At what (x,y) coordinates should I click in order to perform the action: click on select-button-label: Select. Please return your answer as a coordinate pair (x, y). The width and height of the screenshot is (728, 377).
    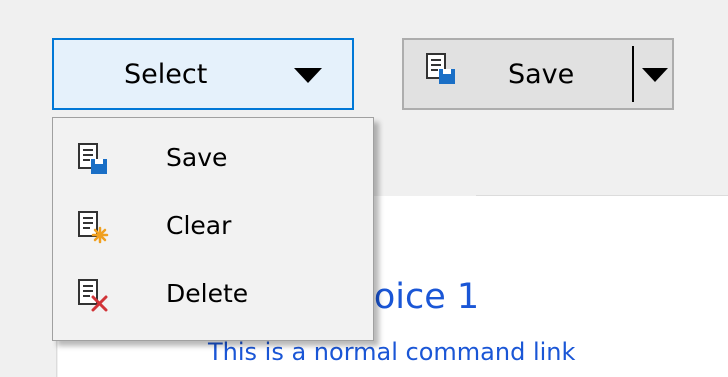
    Looking at the image, I should click on (166, 74).